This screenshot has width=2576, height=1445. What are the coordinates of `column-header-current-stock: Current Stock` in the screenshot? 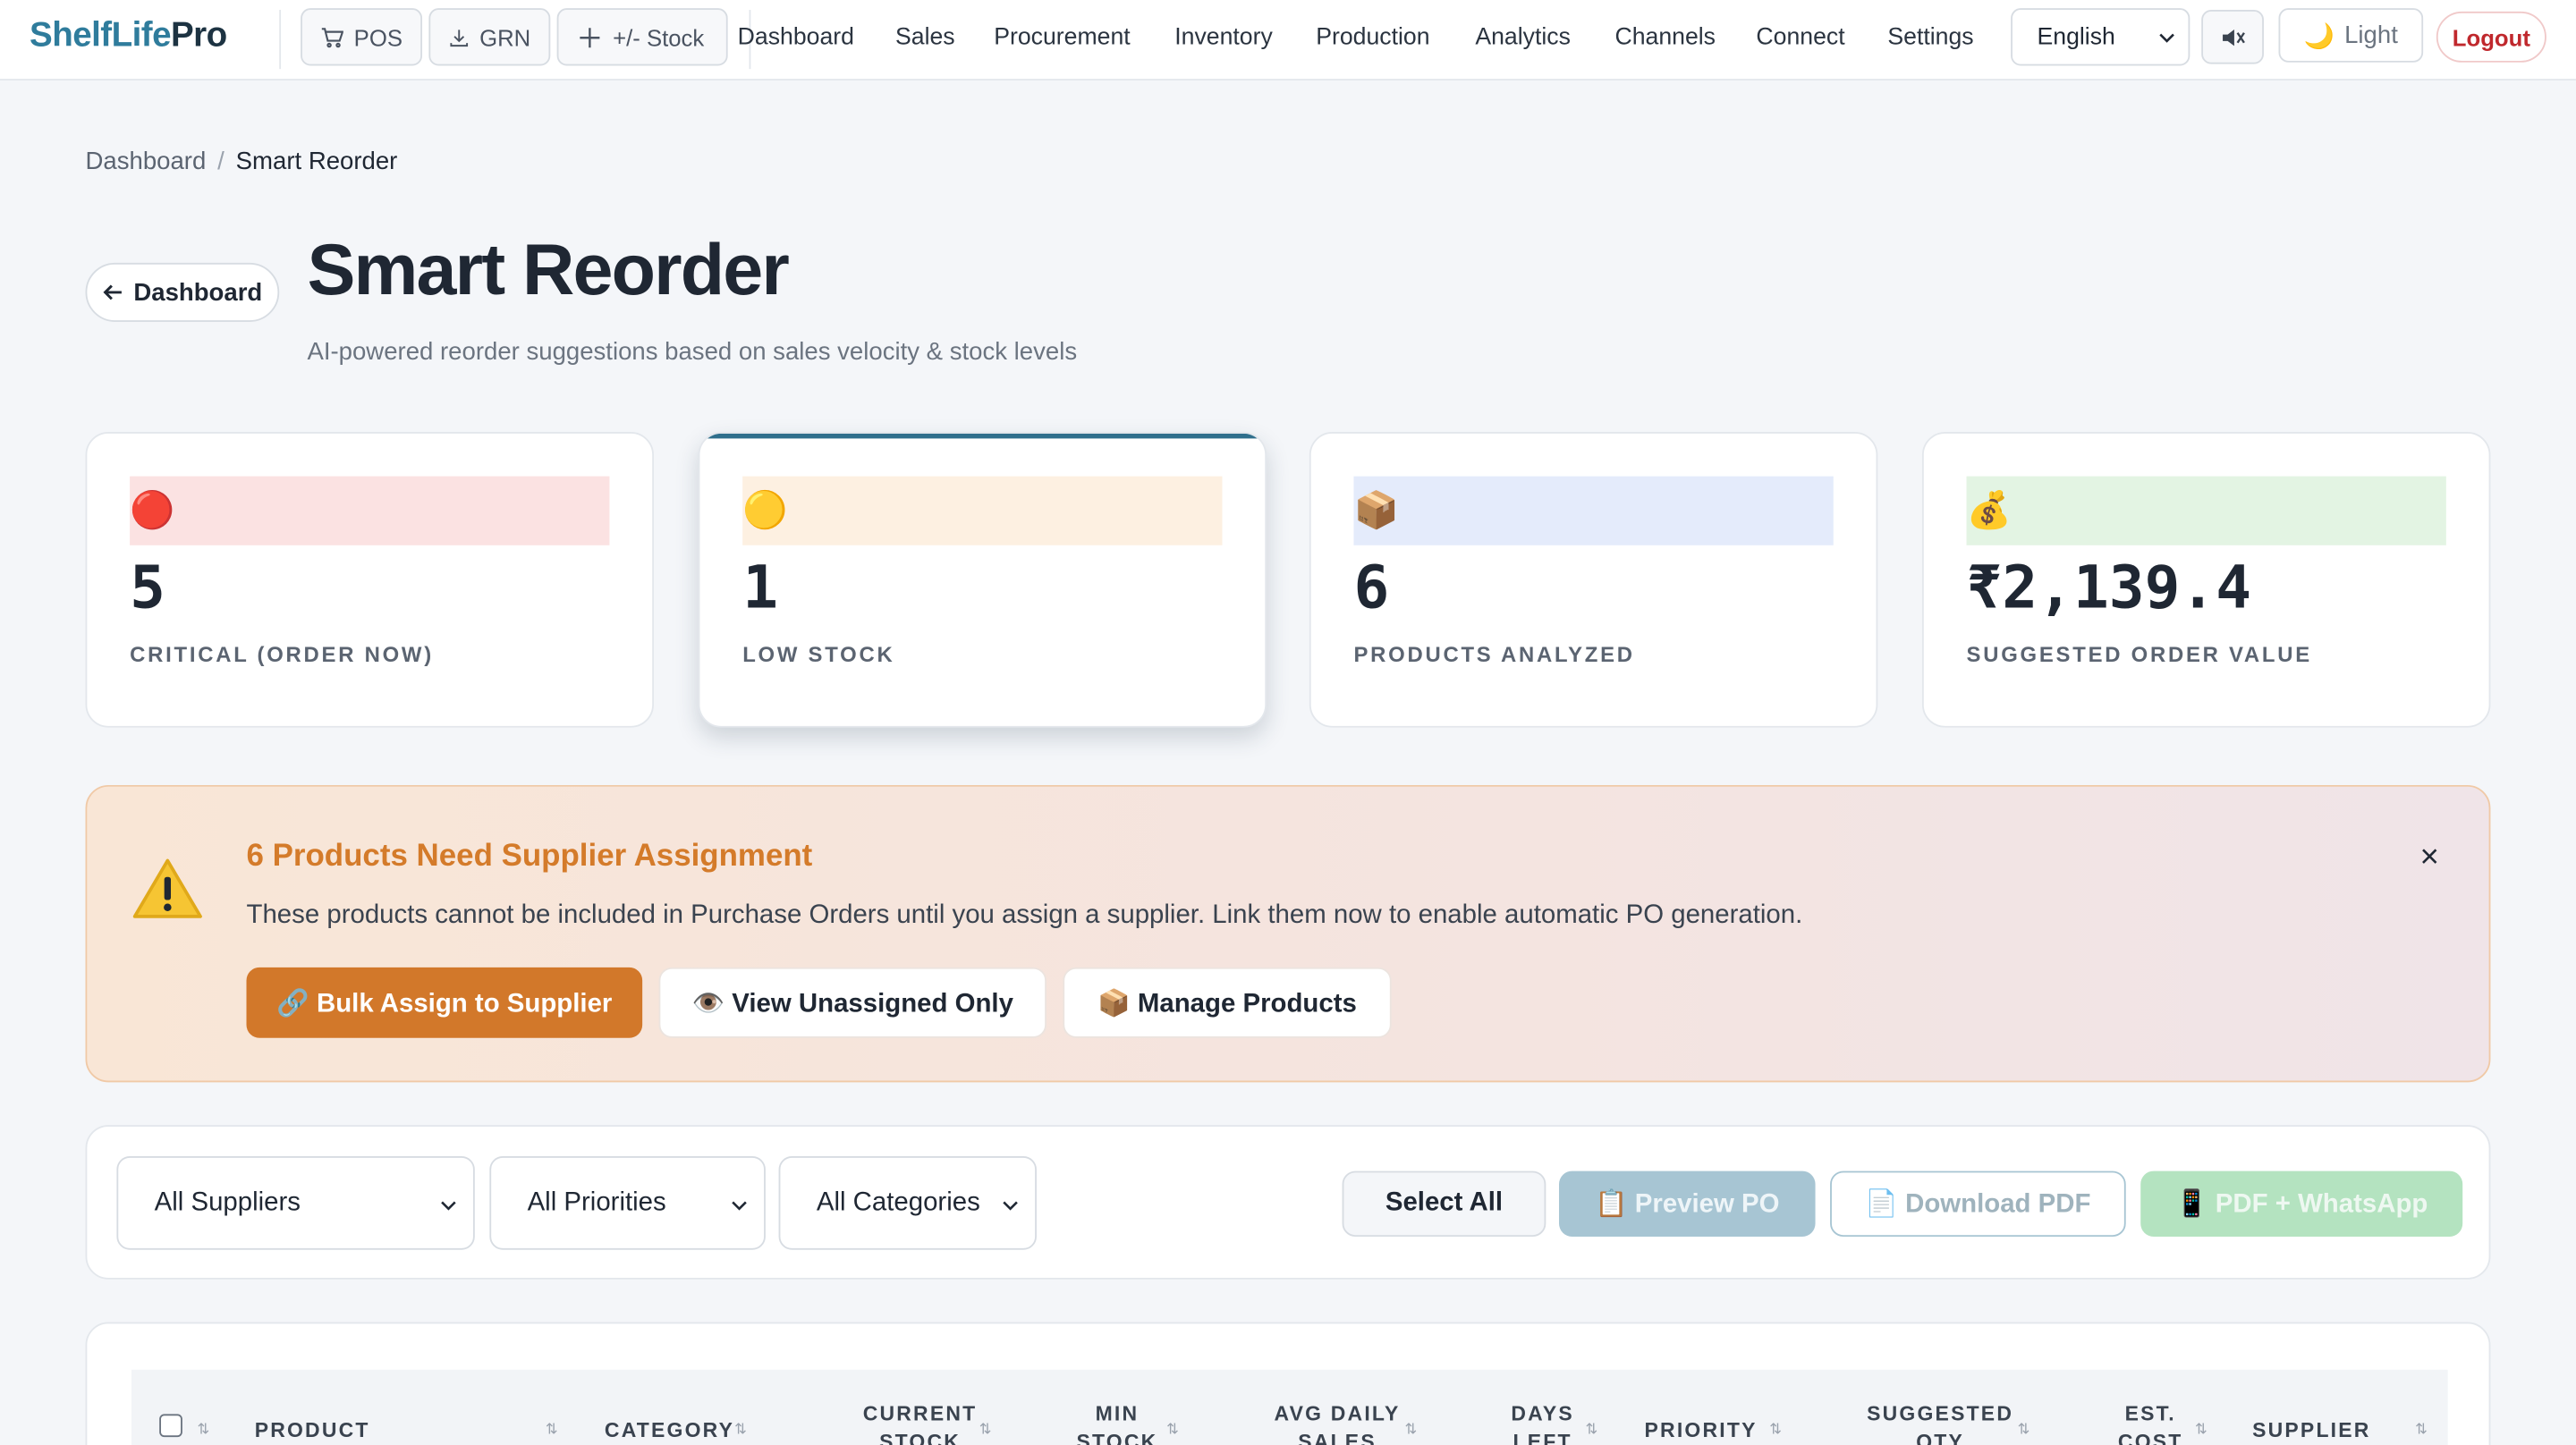 It's located at (919, 1423).